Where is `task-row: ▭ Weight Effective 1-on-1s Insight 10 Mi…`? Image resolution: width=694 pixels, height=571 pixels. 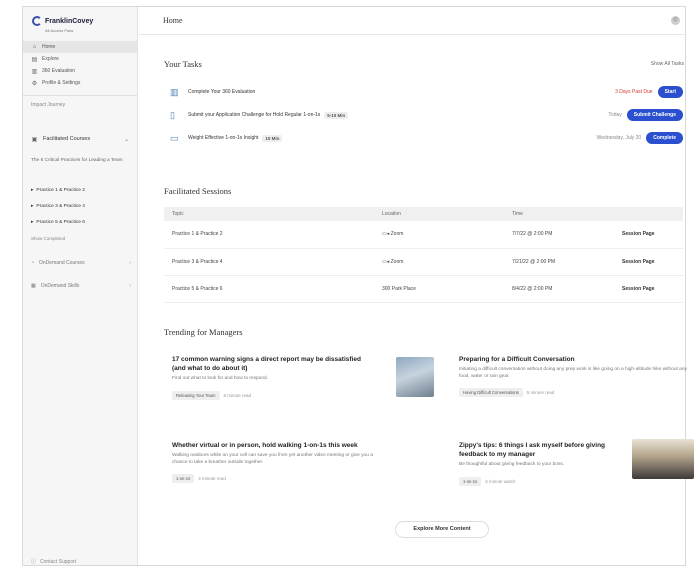
task-row: ▭ Weight Effective 1-on-1s Insight 10 Mi… is located at coordinates (423, 138).